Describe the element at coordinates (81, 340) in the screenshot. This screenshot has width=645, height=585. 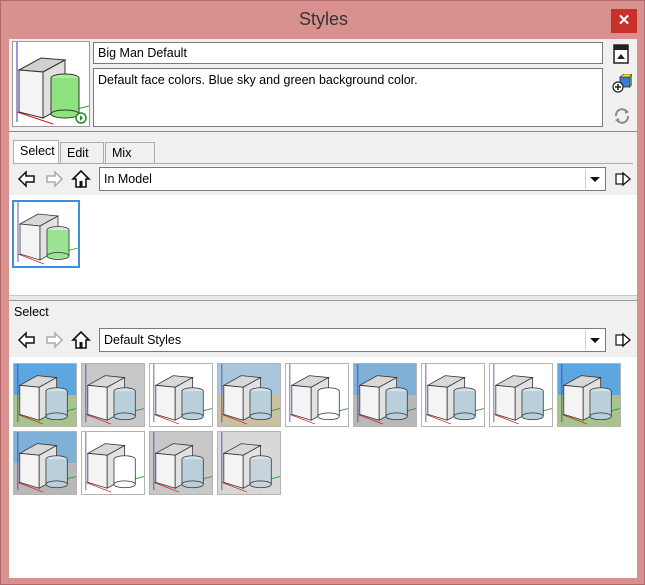
I see `secondary-home-icon` at that location.